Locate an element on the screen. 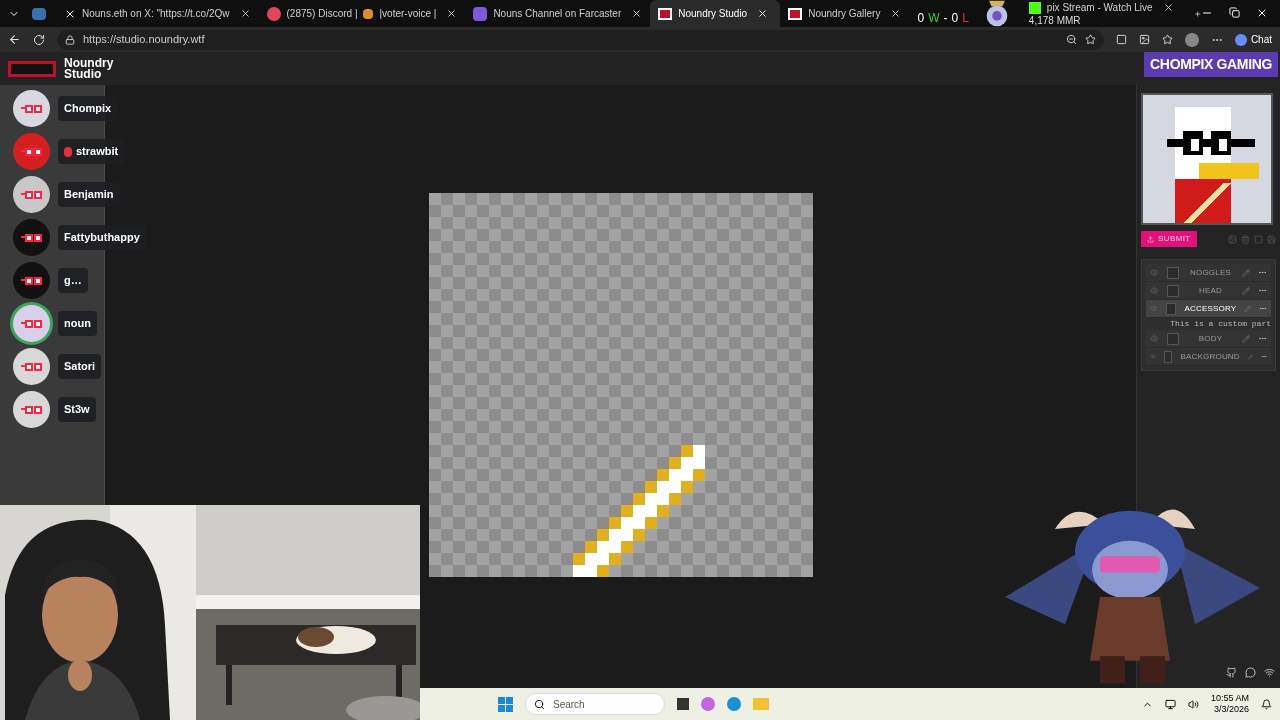 This screenshot has height=720, width=1280. layer-name: BODY is located at coordinates (1210, 338).